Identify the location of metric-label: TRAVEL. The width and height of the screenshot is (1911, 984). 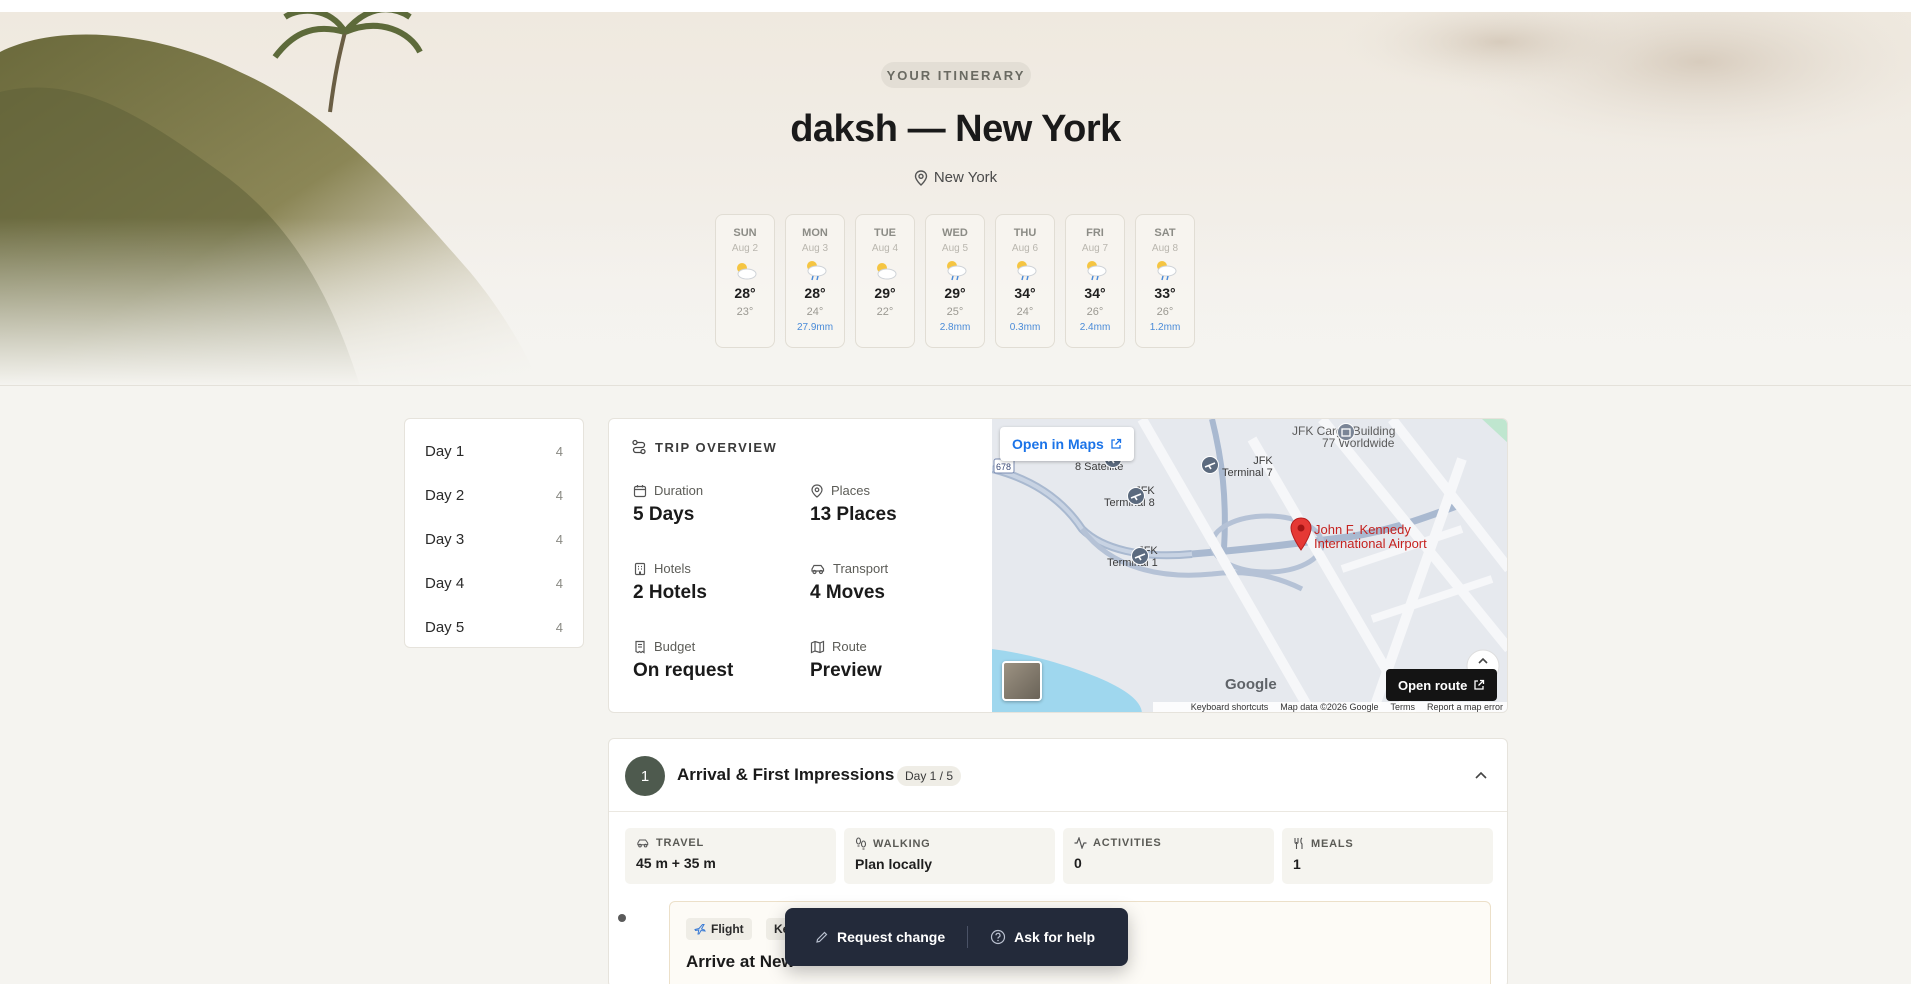
(680, 843).